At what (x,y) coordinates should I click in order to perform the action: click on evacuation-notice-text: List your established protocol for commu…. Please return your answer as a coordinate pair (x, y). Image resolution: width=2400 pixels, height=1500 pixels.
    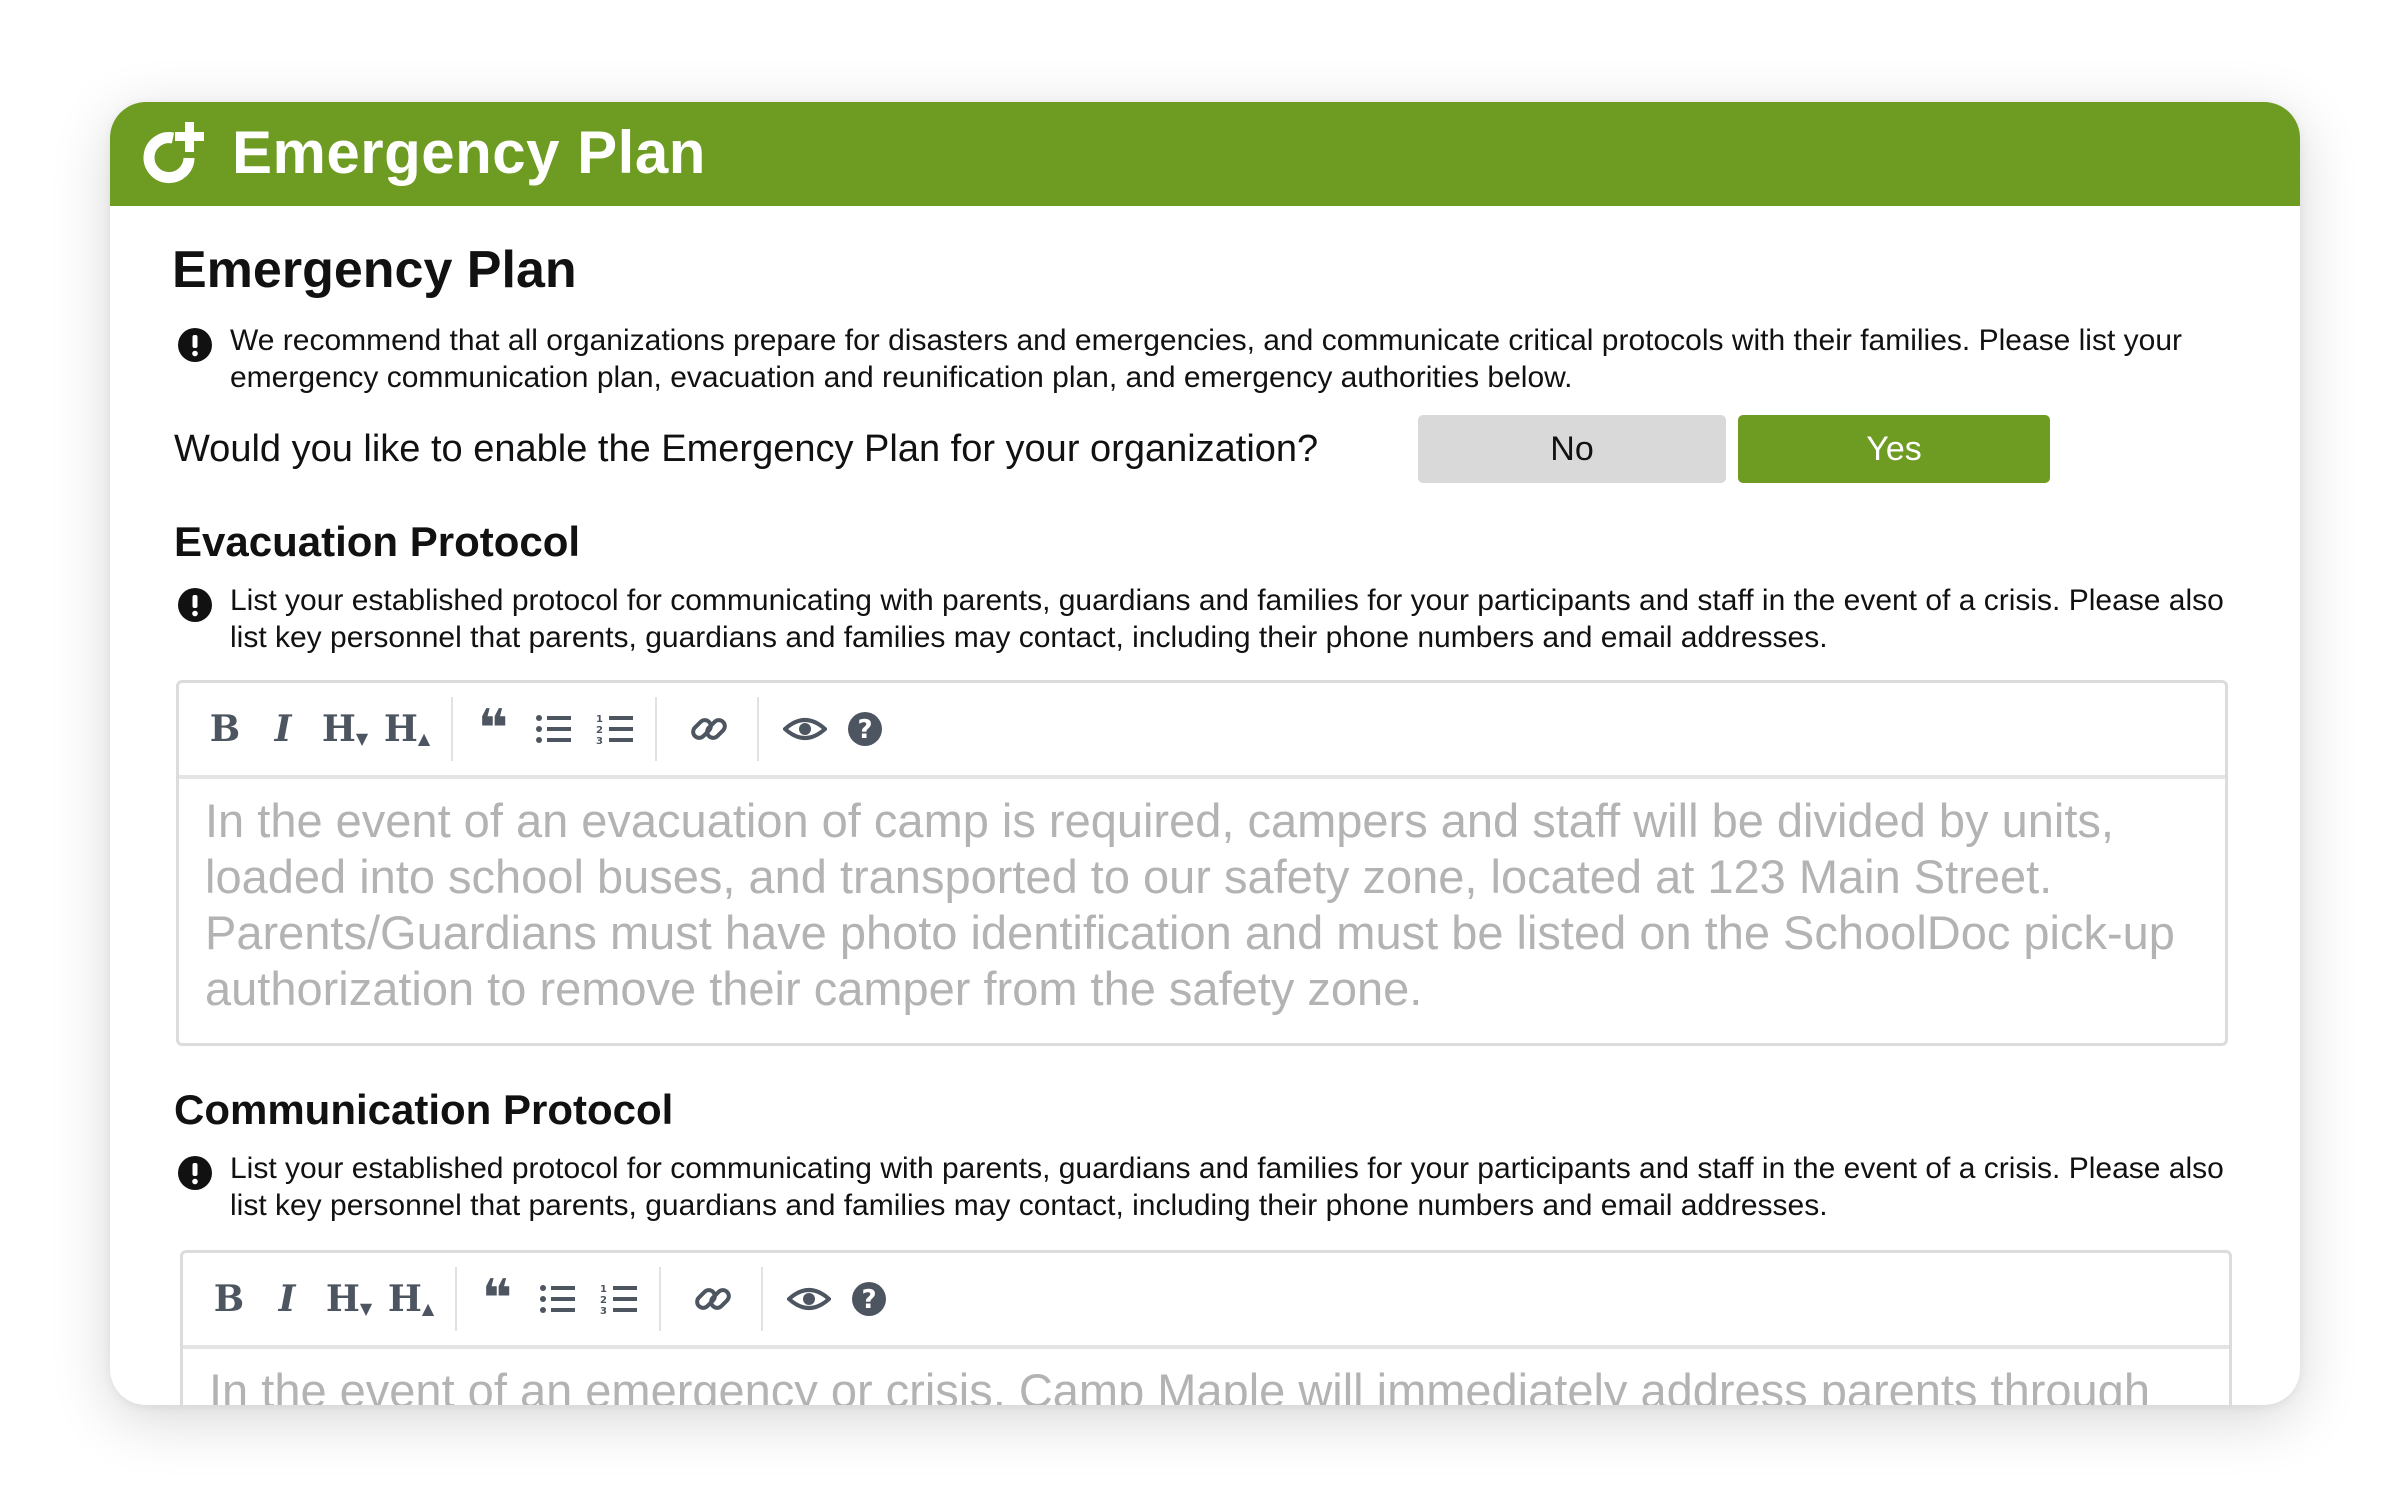
    Looking at the image, I should click on (1227, 619).